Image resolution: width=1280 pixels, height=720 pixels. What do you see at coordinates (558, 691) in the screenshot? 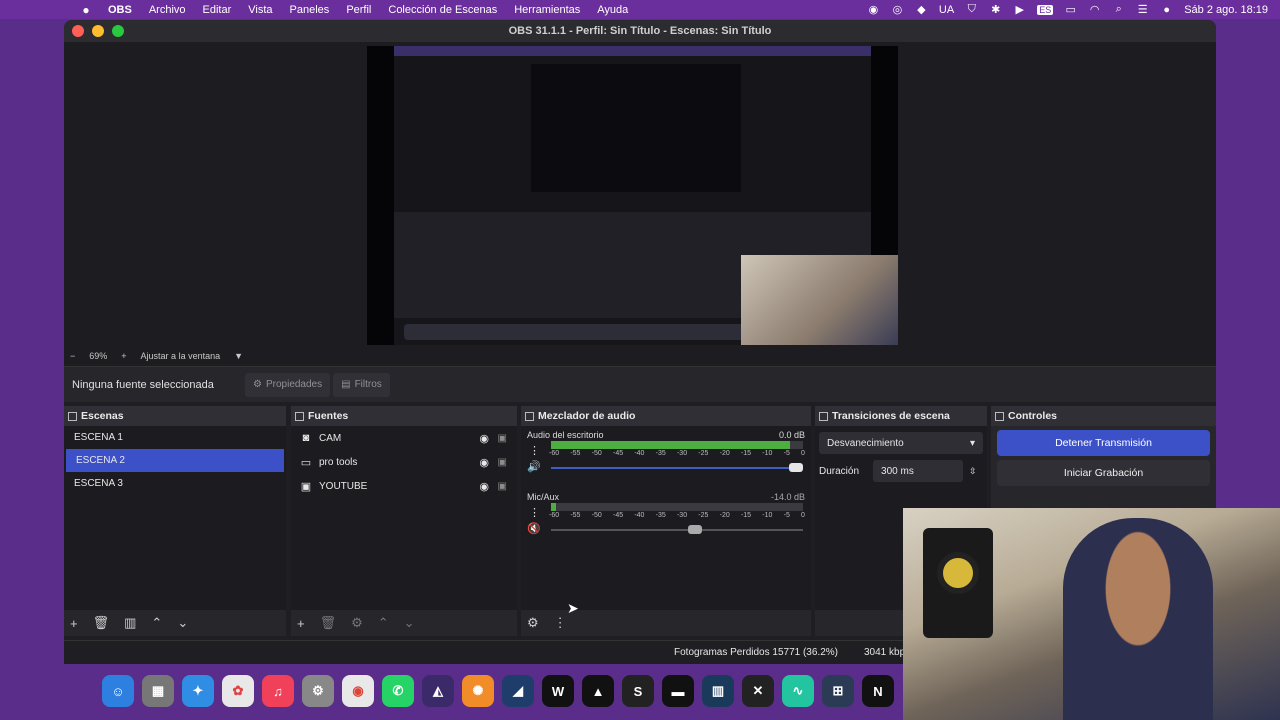
I see `waves-icon: W` at bounding box center [558, 691].